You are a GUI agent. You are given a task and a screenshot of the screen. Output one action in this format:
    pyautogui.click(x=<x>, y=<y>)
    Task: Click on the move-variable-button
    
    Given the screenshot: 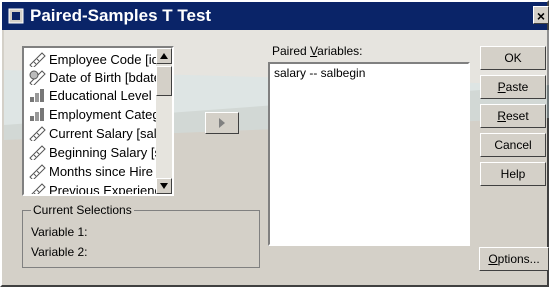 What is the action you would take?
    pyautogui.click(x=222, y=123)
    